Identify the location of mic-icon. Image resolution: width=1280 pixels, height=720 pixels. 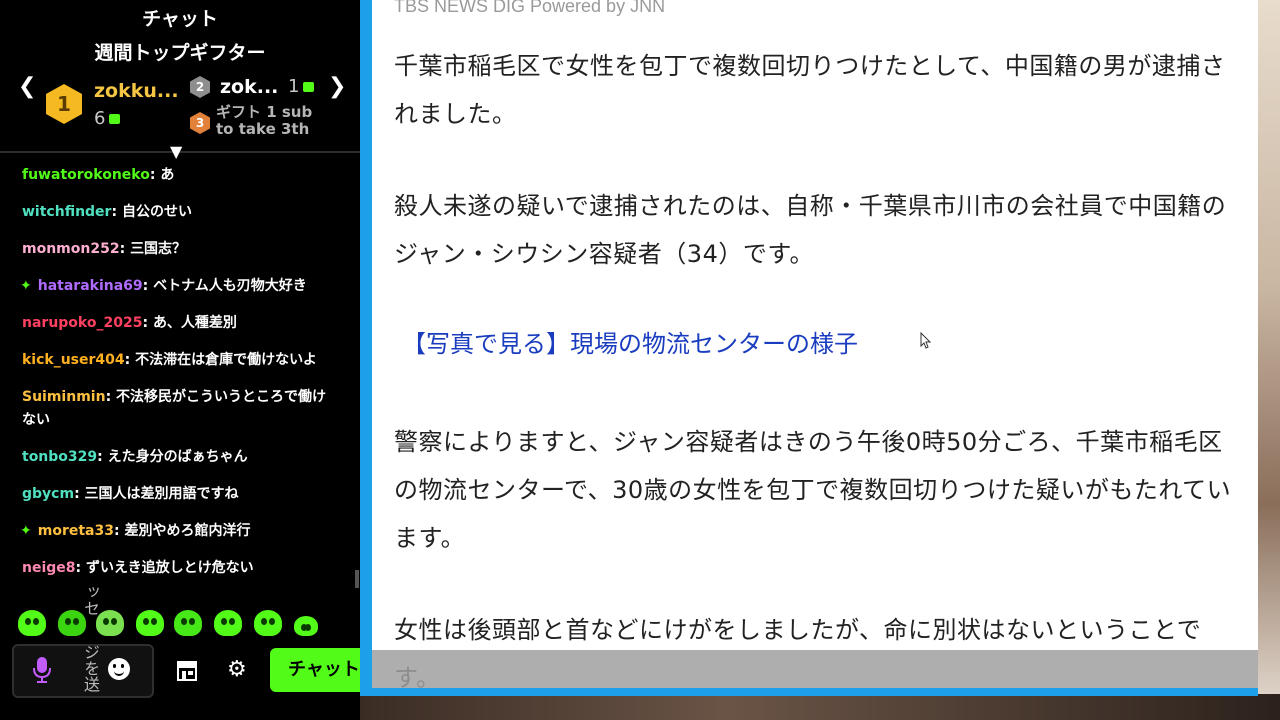
(42, 670).